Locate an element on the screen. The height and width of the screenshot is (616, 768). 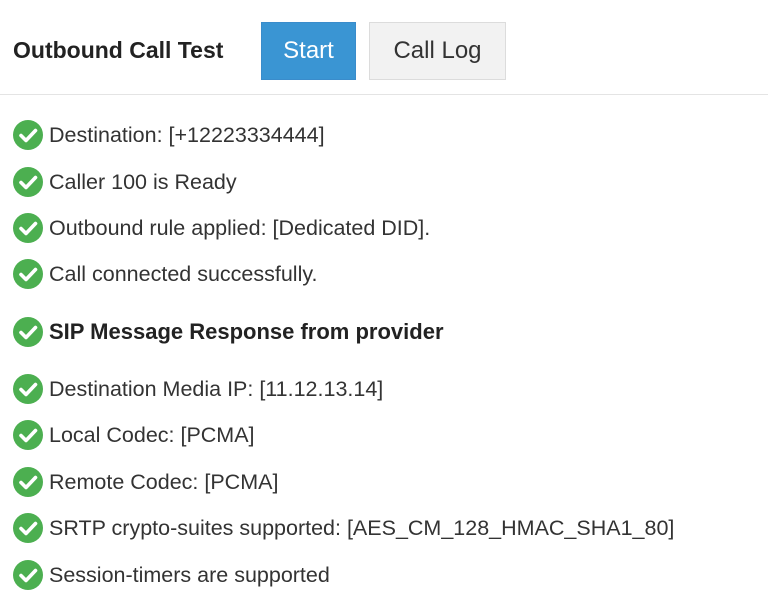
result-row: Remote Codec: [PCMA] is located at coordinates (145, 482).